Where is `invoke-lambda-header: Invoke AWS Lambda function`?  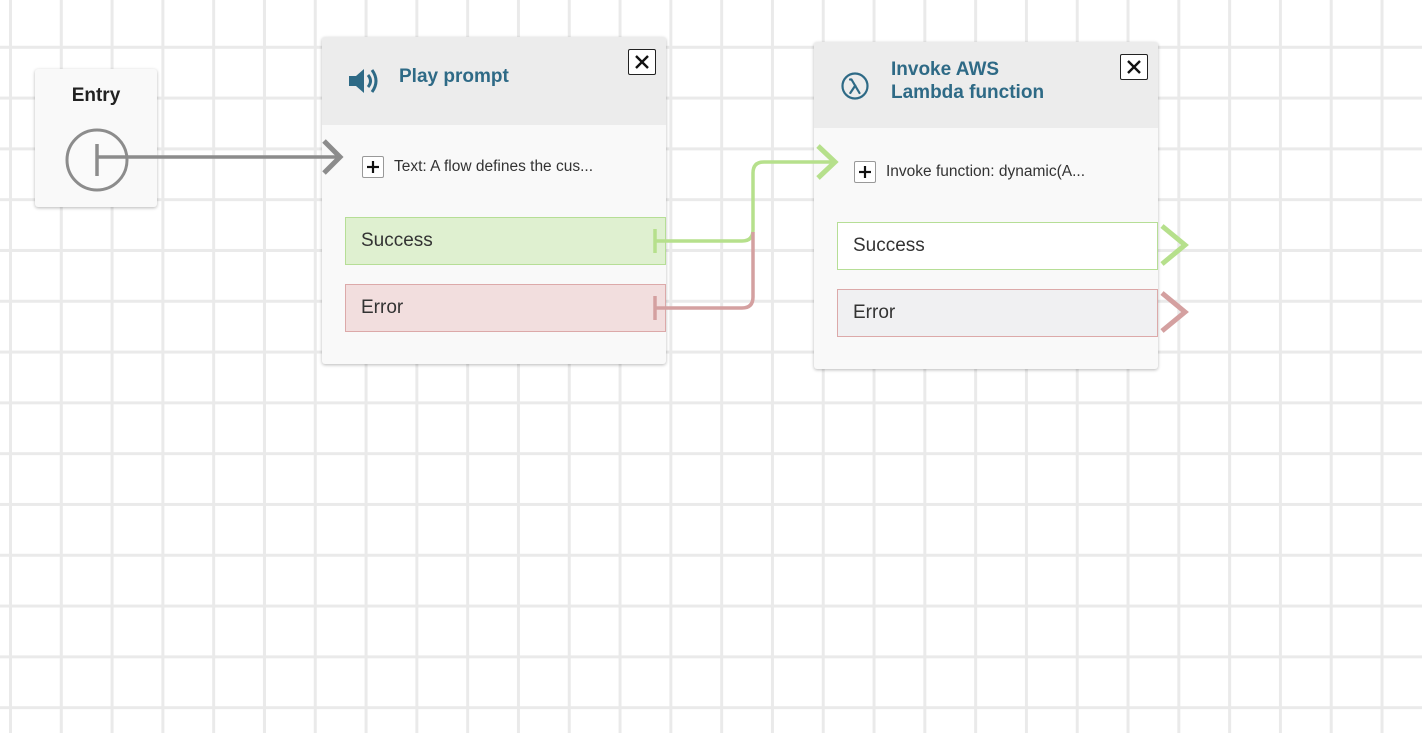
invoke-lambda-header: Invoke AWS Lambda function is located at coordinates (986, 85).